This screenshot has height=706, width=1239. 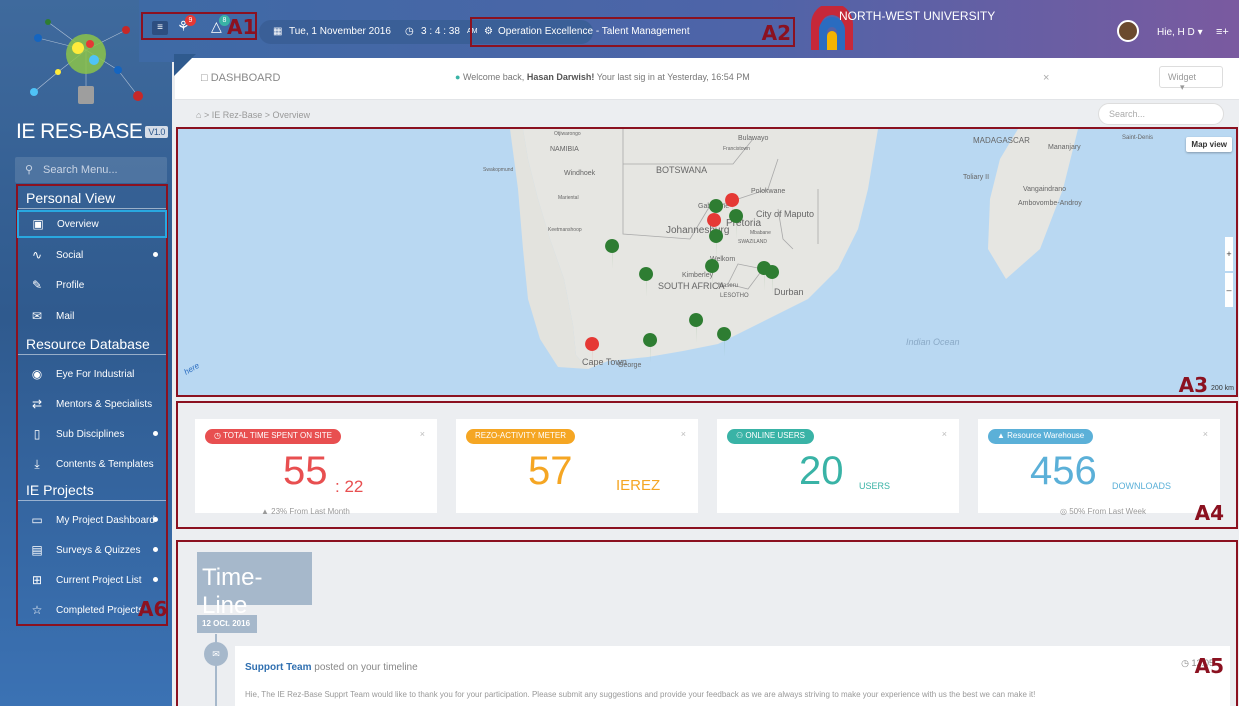 I want to click on stat-label: ONLINE USERS, so click(x=775, y=435).